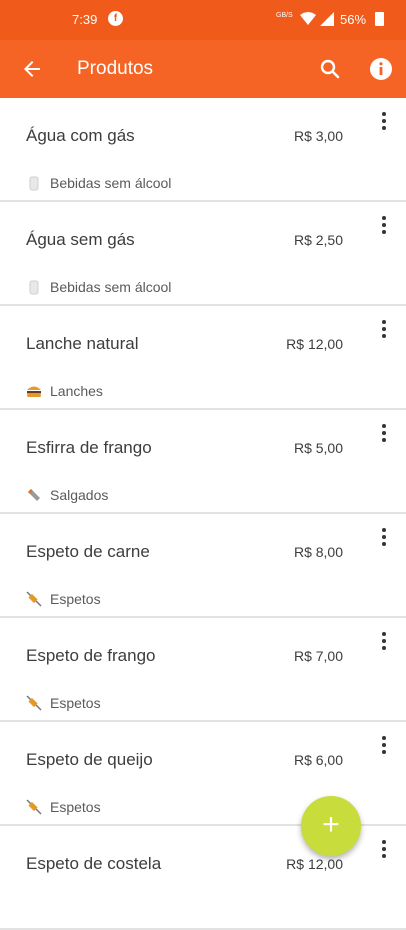 This screenshot has width=406, height=930. I want to click on product-price: R$ 7,00, so click(318, 656).